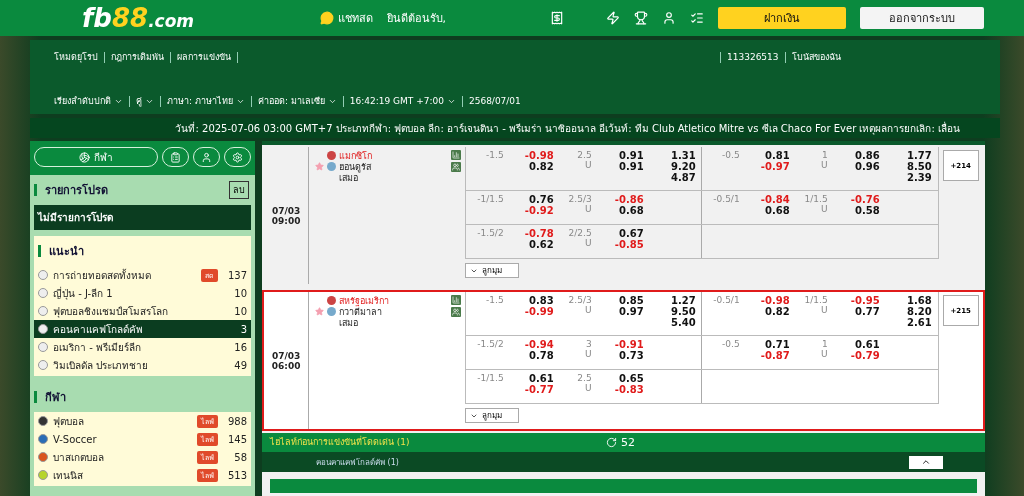  What do you see at coordinates (867, 155) in the screenshot?
I see `odds-value: 0.86` at bounding box center [867, 155].